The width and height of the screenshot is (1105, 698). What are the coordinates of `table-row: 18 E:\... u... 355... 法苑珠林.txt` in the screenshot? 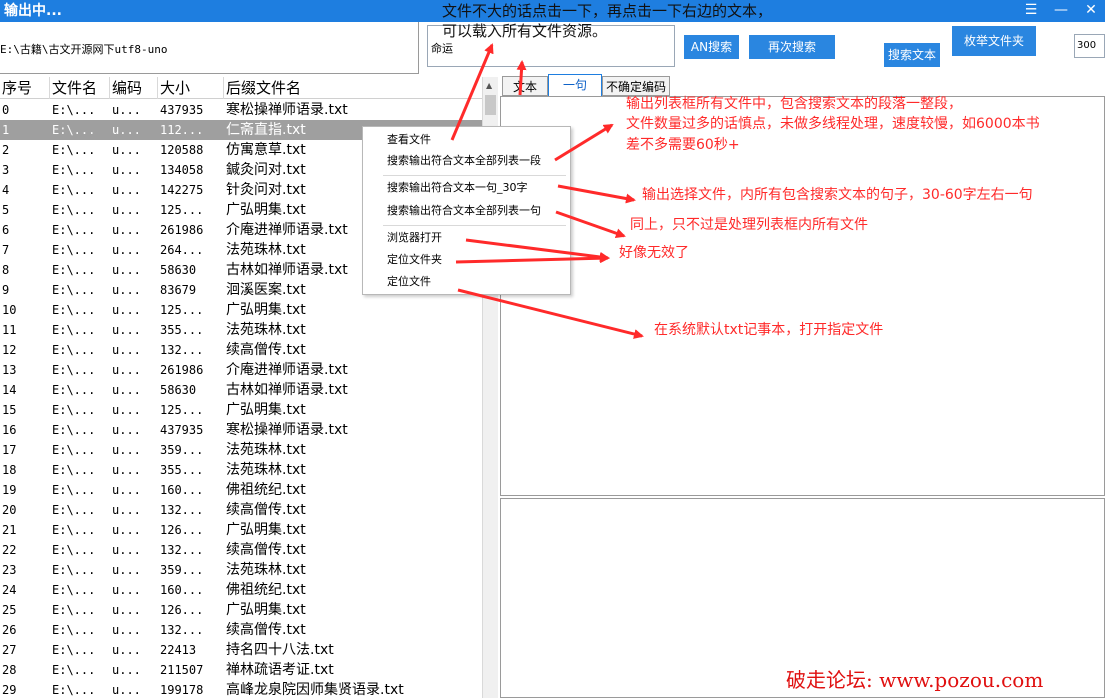 It's located at (241, 470).